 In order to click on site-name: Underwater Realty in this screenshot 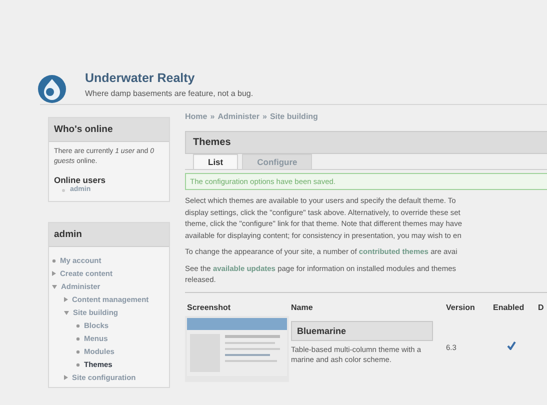, I will do `click(169, 77)`.